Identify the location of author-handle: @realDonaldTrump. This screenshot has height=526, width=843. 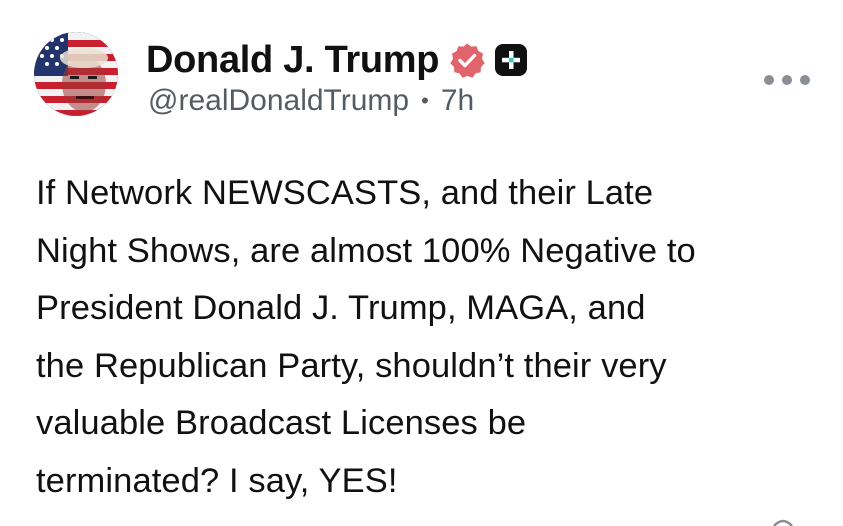
(278, 101).